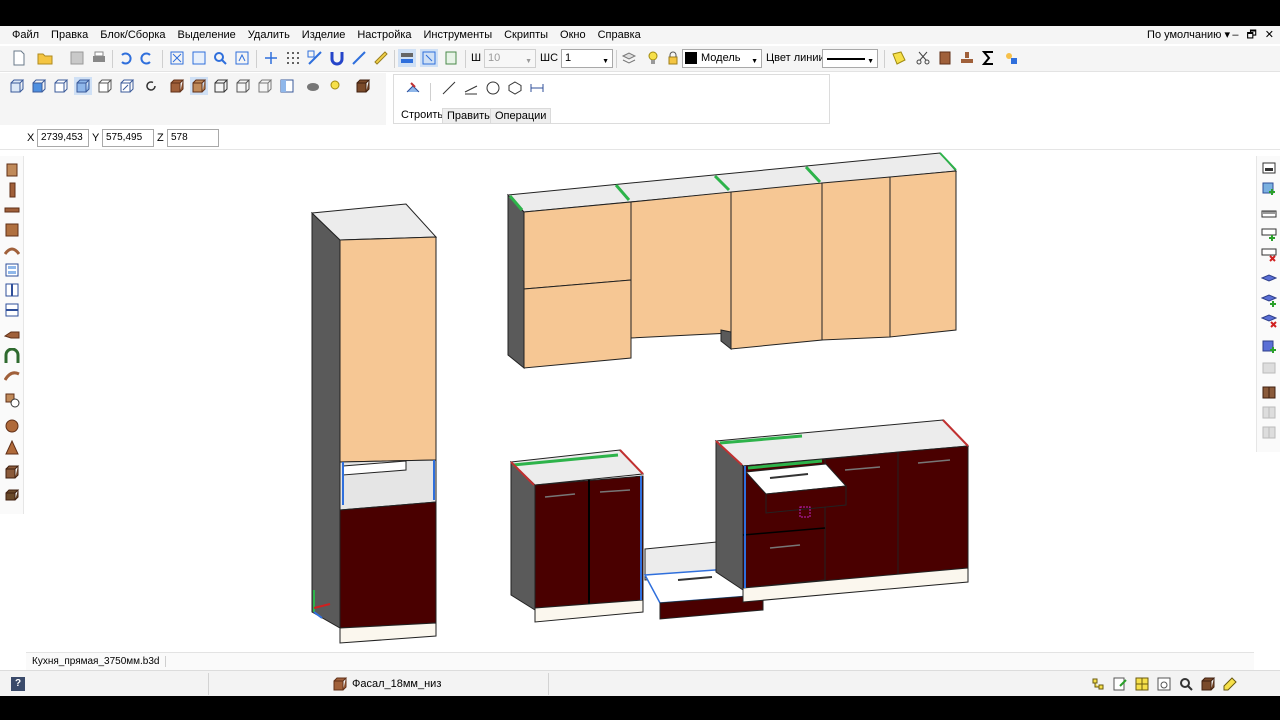 Image resolution: width=1280 pixels, height=720 pixels. I want to click on menu-block-assembly: Блок/Сборка, so click(132, 35).